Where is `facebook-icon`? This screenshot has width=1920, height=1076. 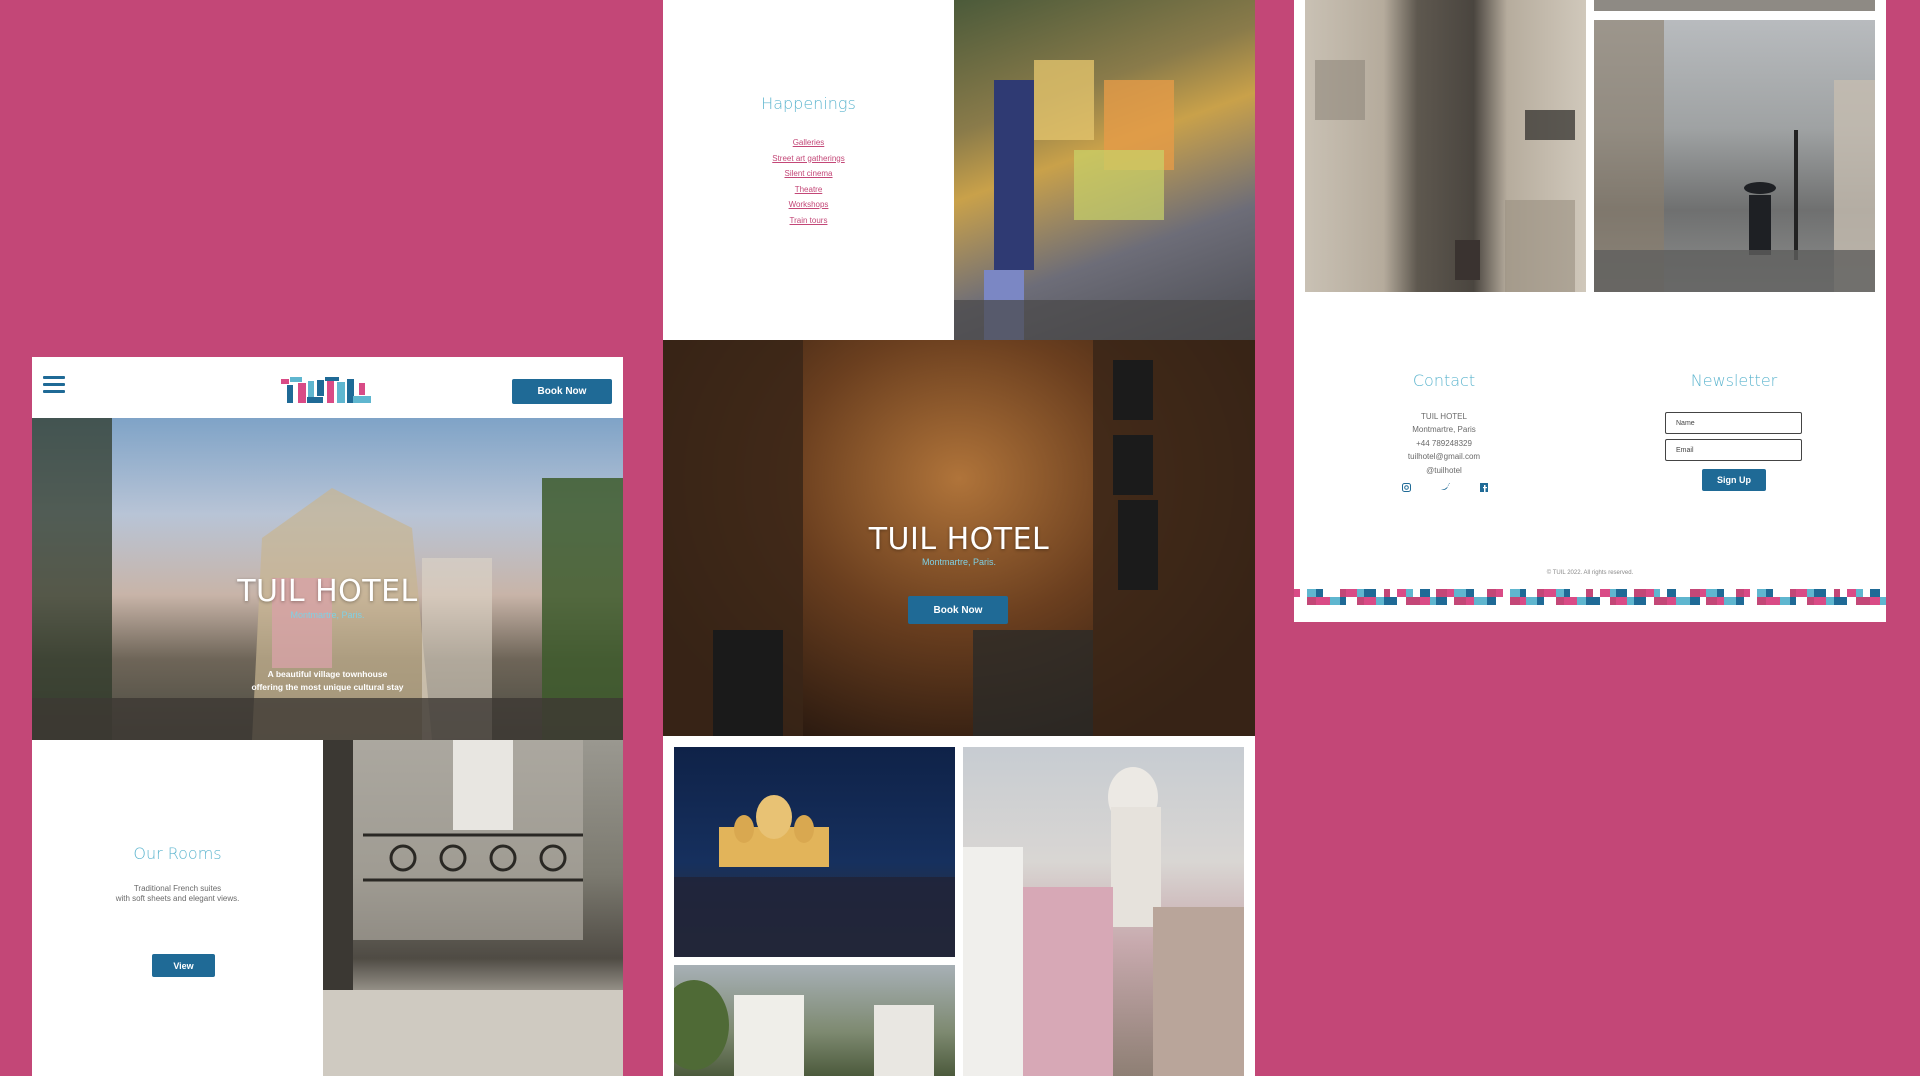
facebook-icon is located at coordinates (1484, 487).